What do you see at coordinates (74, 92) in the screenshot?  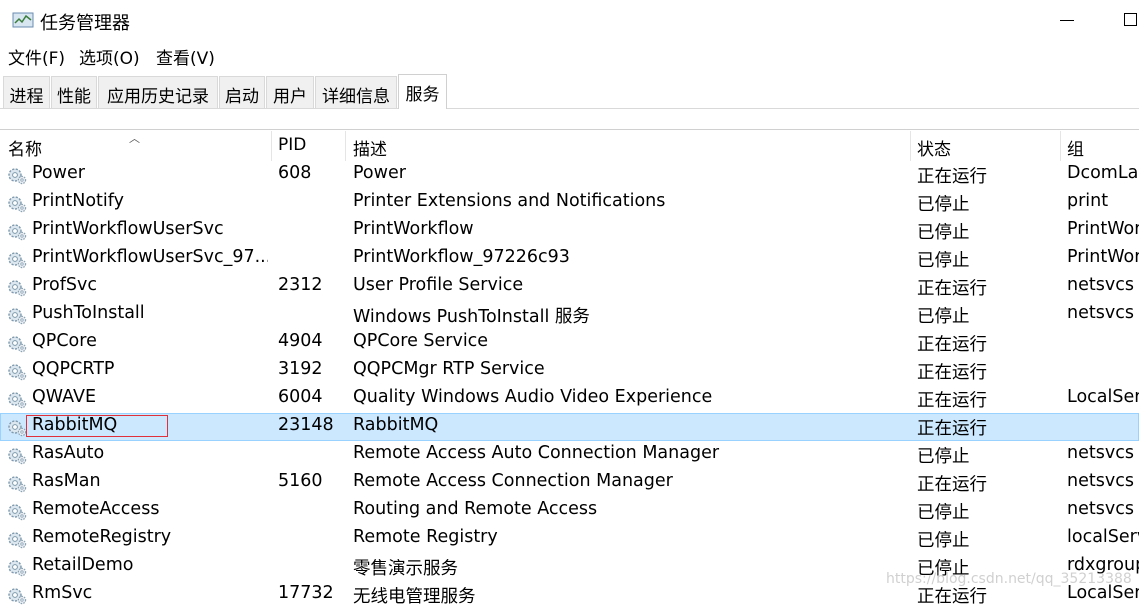 I see `tab-performance: 性能` at bounding box center [74, 92].